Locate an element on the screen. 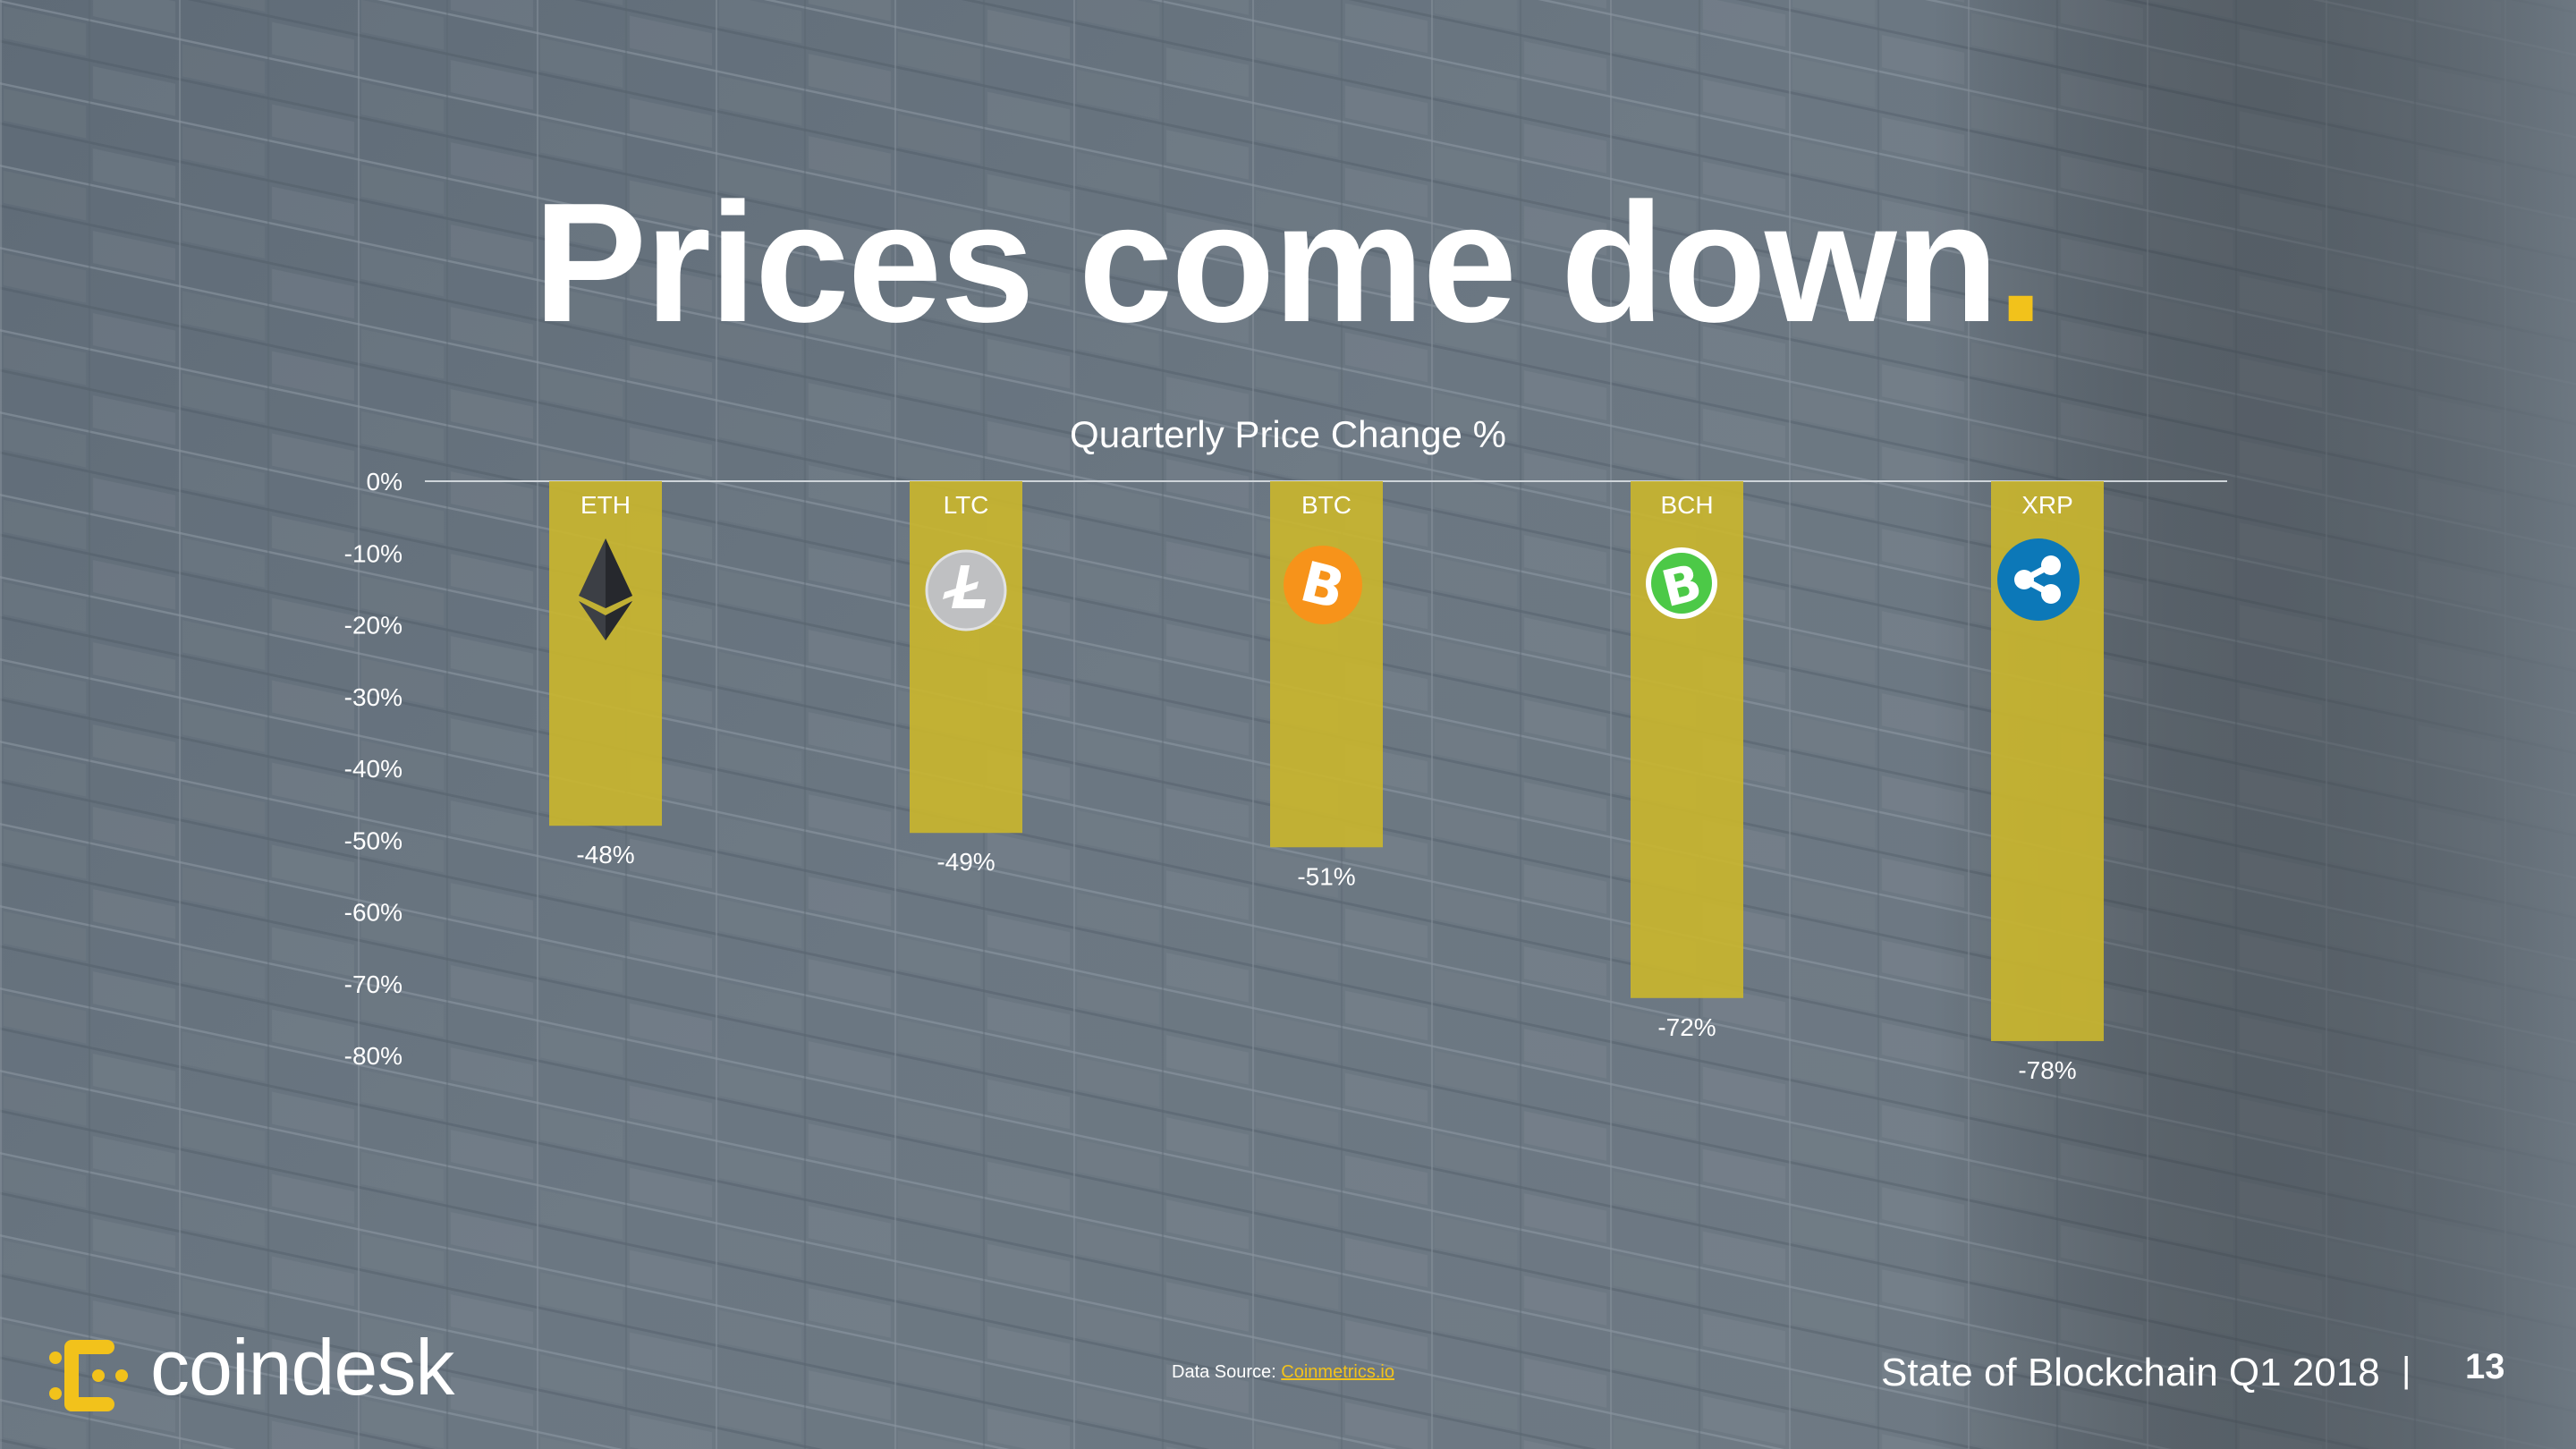  data-label: -78% is located at coordinates (2047, 1070).